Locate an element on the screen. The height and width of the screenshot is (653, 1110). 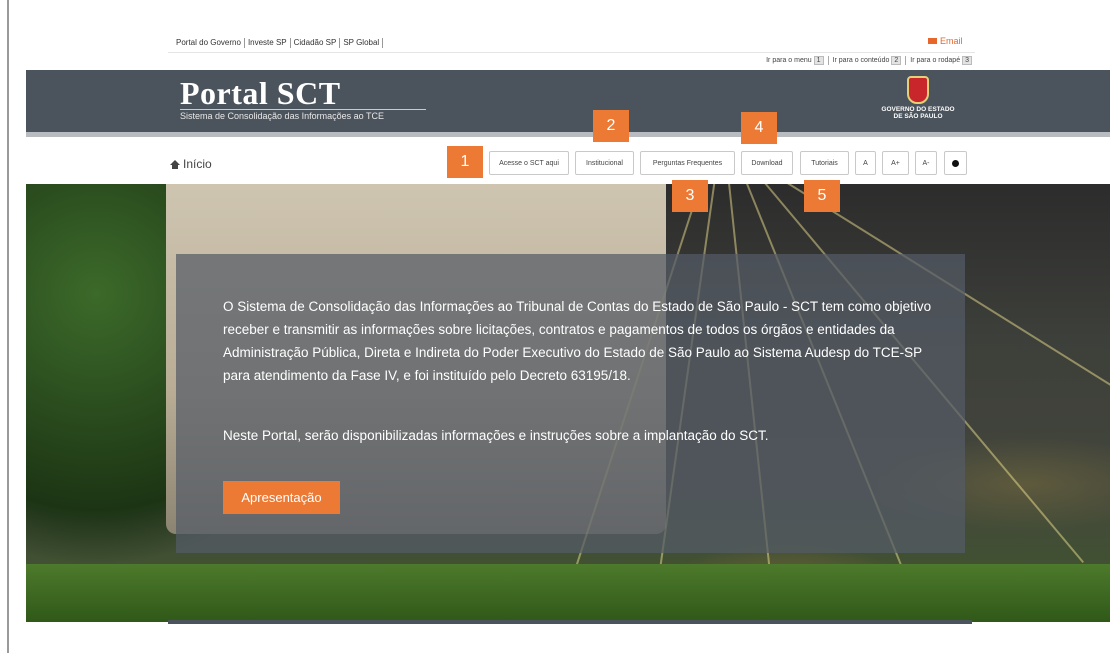
contrast-button is located at coordinates (955, 163).